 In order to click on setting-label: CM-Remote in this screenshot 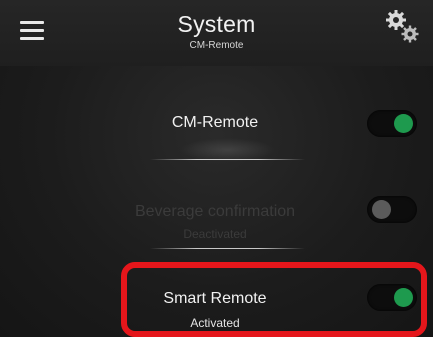, I will do `click(215, 122)`.